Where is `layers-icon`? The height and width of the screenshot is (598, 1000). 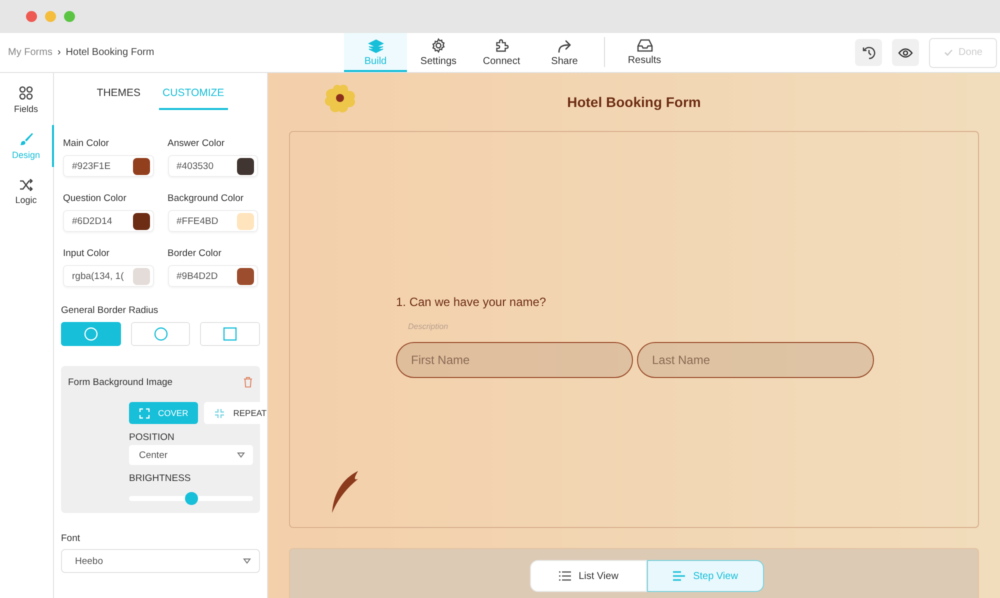
layers-icon is located at coordinates (376, 45).